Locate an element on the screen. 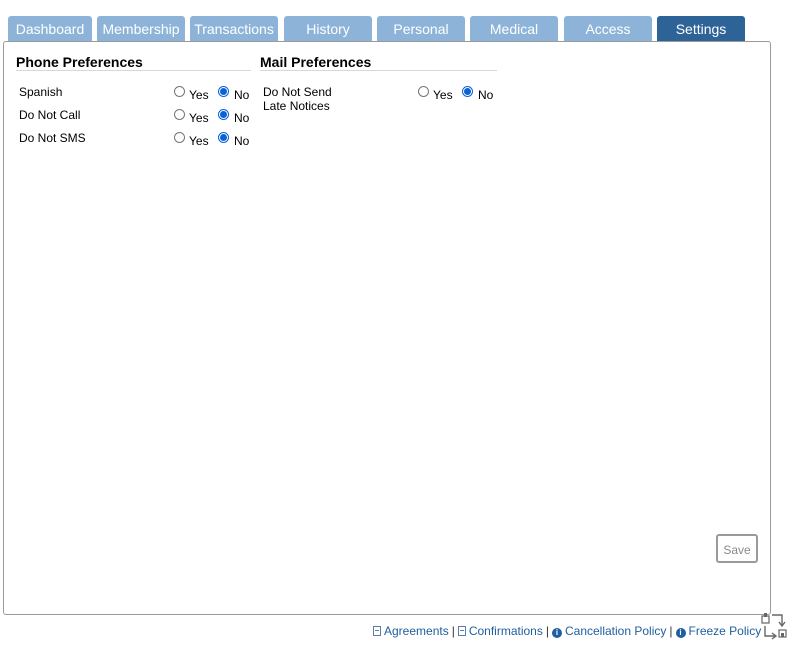  tab-membership: Membership is located at coordinates (141, 29).